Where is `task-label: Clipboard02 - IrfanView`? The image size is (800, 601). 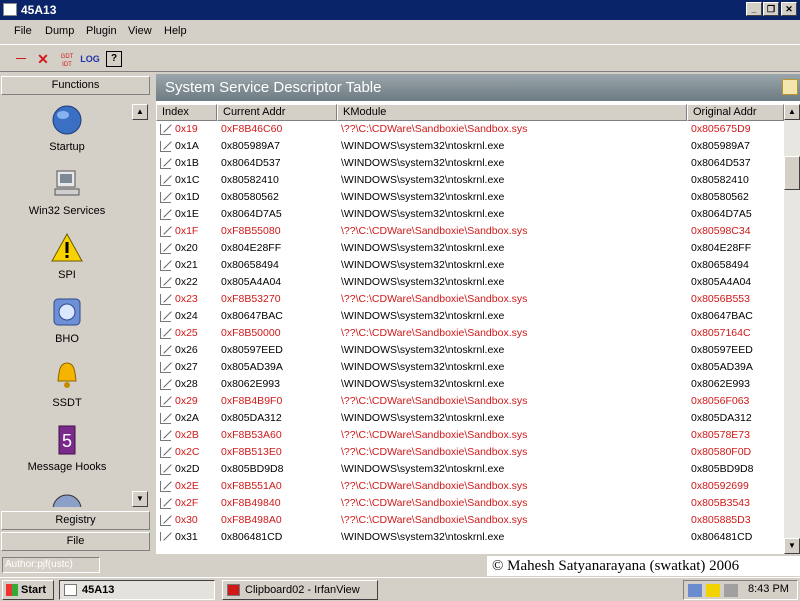 task-label: Clipboard02 - IrfanView is located at coordinates (302, 590).